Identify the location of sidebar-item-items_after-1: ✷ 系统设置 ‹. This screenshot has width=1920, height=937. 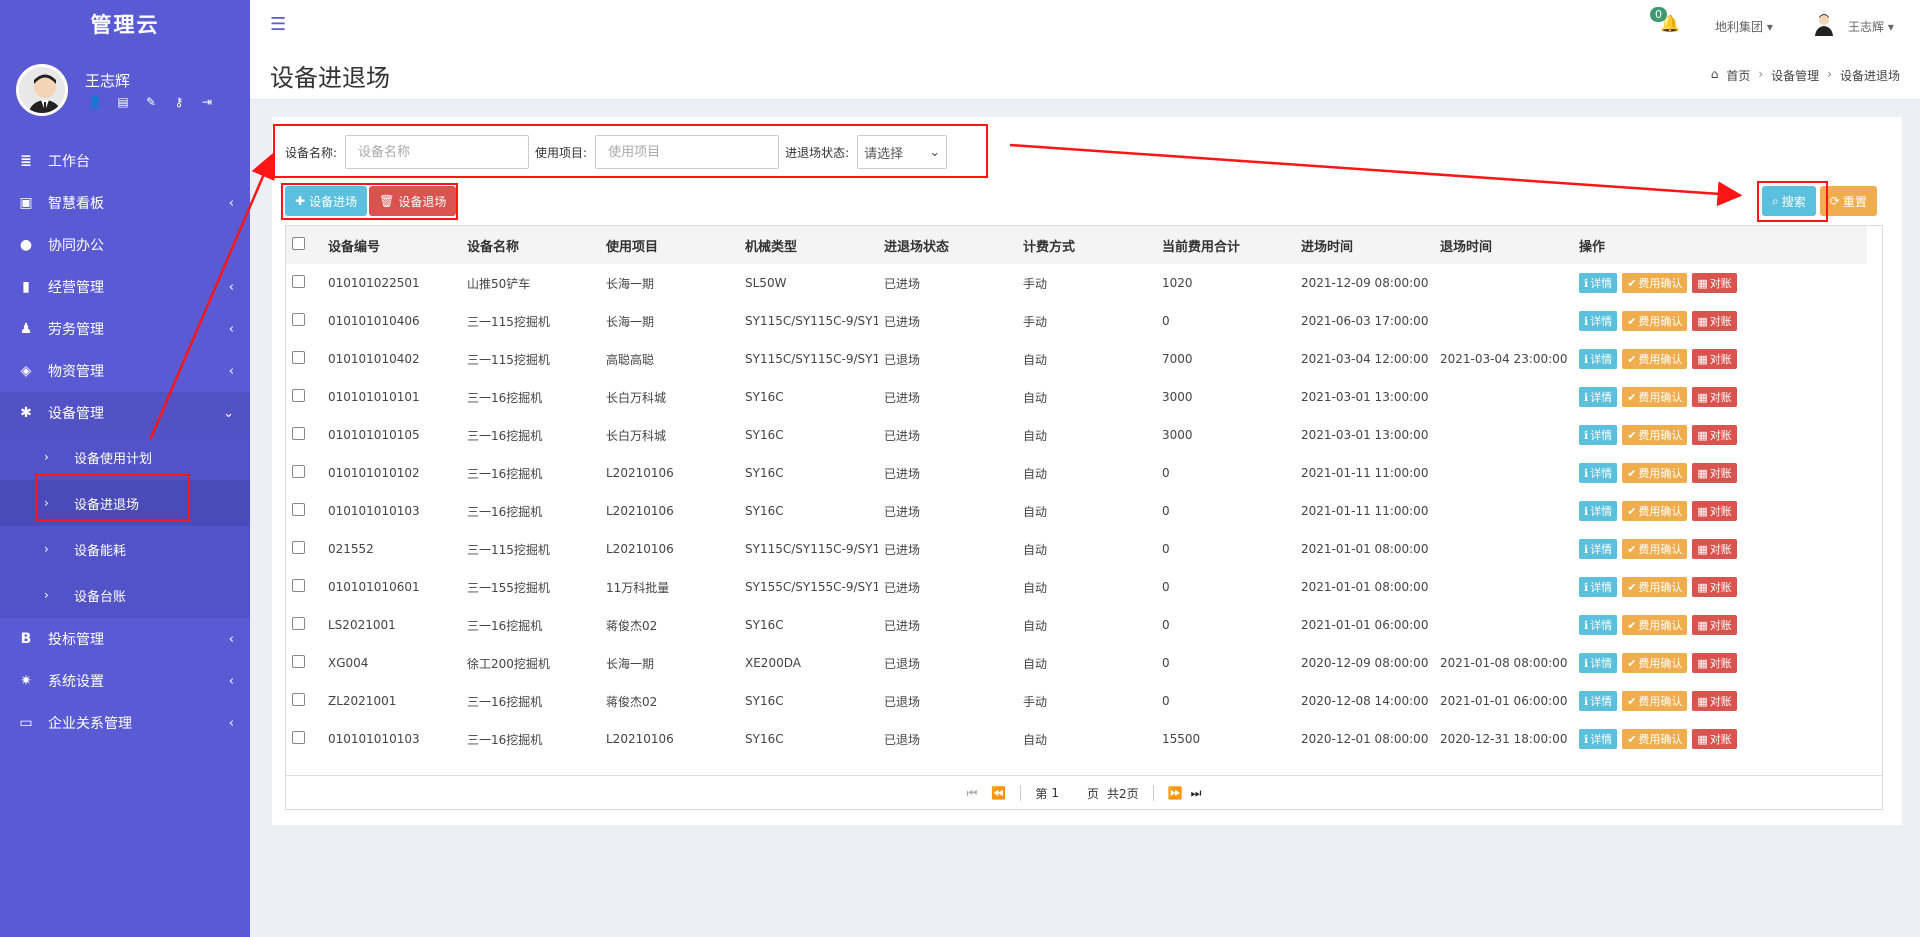
(125, 681).